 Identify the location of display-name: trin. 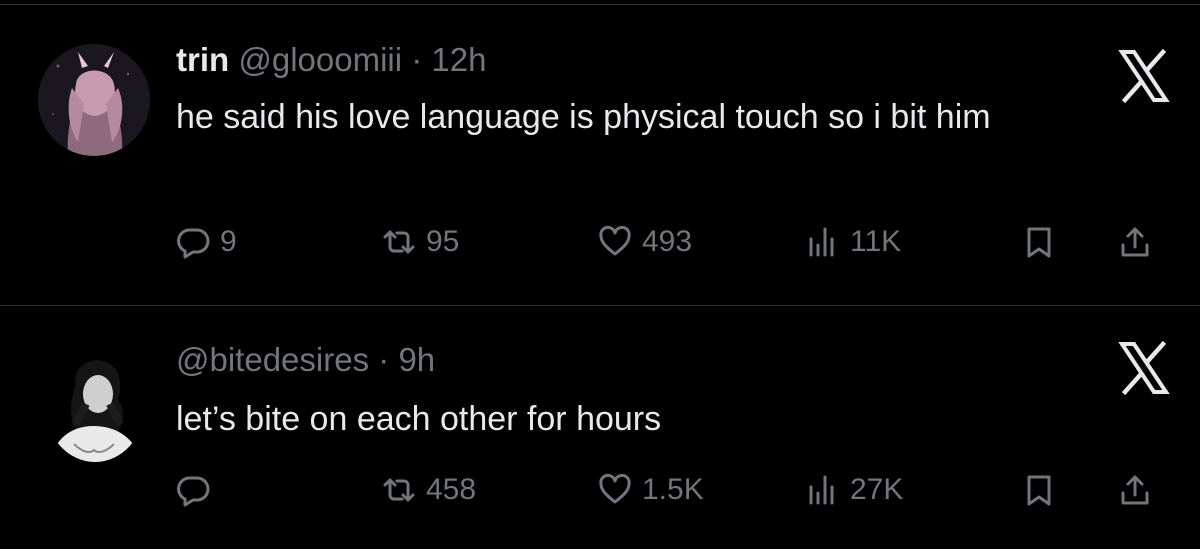
(202, 59).